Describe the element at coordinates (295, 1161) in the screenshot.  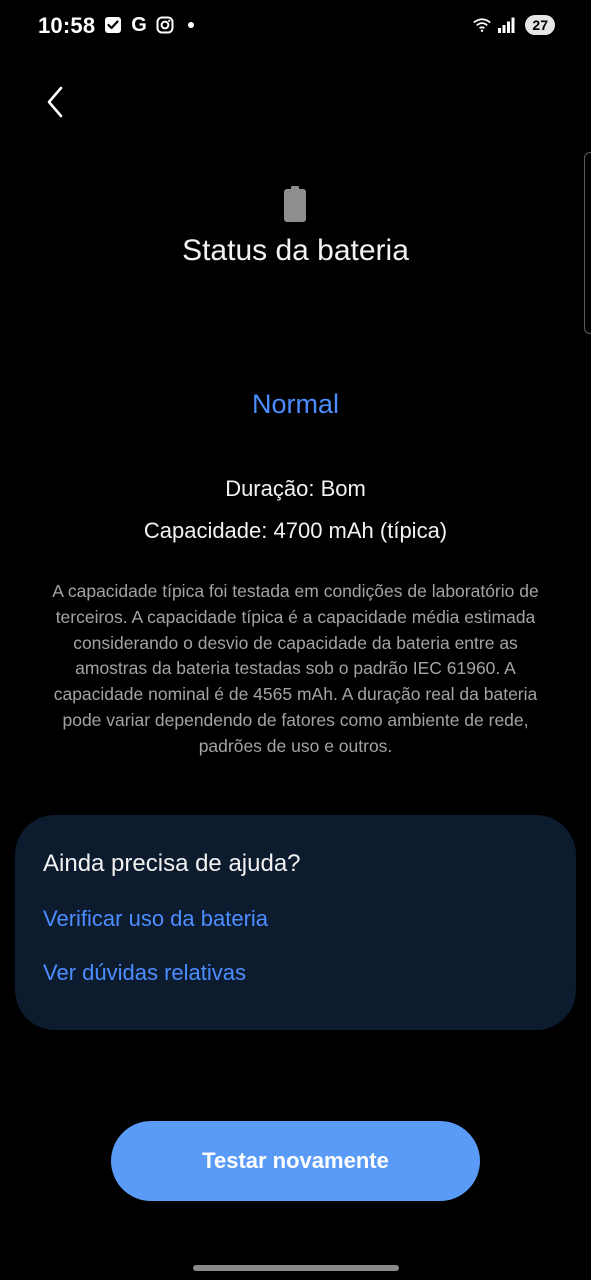
I see `retest-button: Testar novamente` at that location.